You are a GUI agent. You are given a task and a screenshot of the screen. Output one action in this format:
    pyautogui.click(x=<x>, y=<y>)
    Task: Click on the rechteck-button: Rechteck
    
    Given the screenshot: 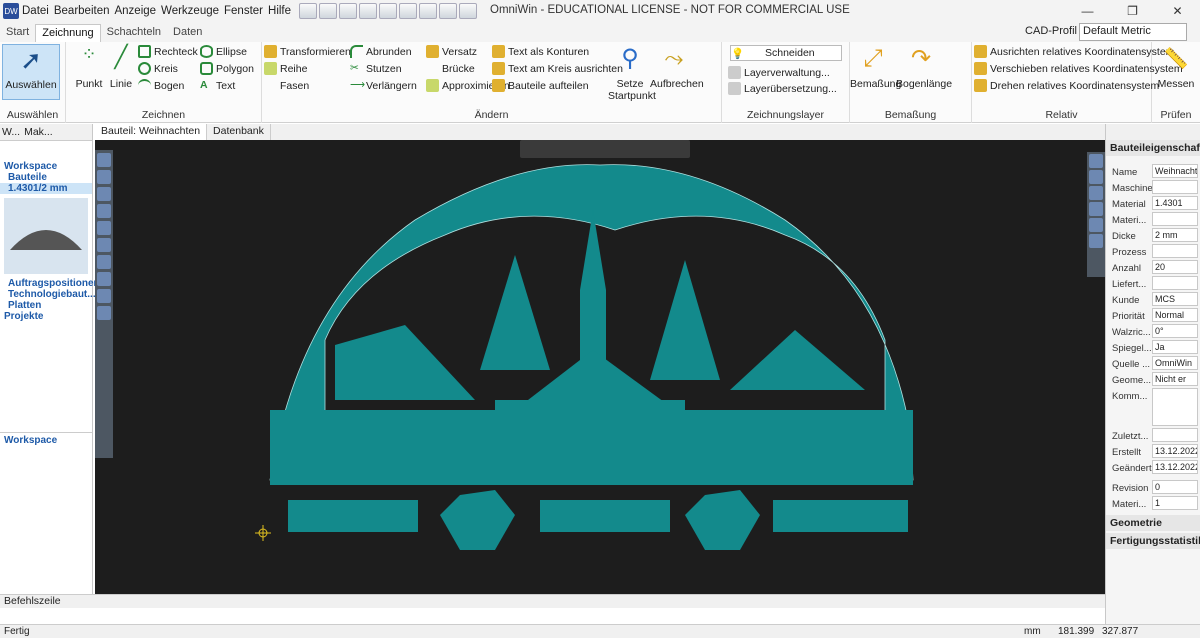 What is the action you would take?
    pyautogui.click(x=168, y=51)
    